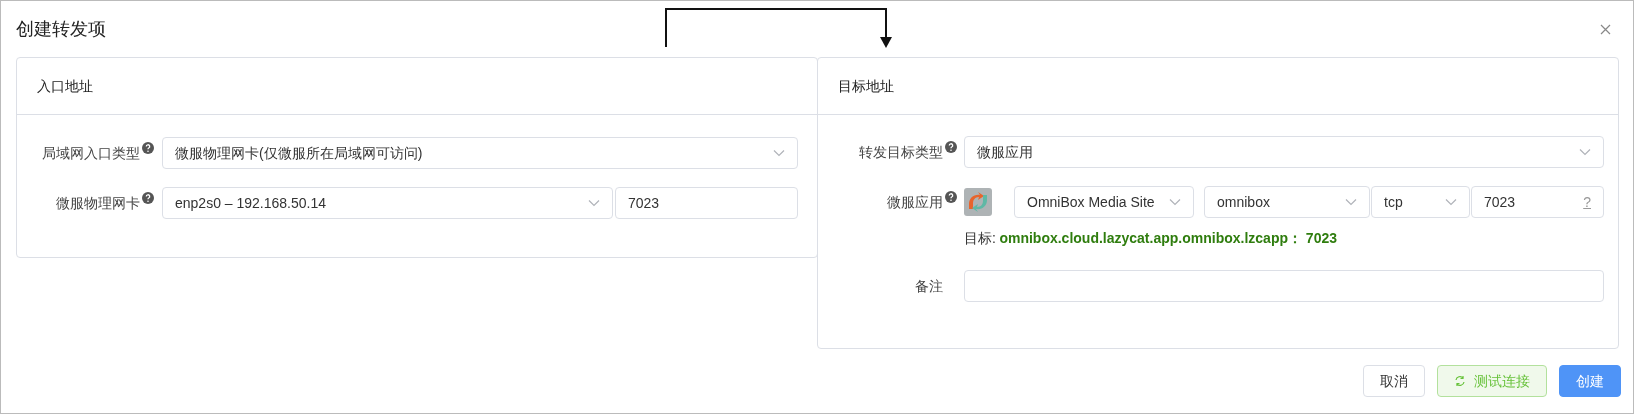  I want to click on select-field: OmniBox Media Site, so click(1104, 202).